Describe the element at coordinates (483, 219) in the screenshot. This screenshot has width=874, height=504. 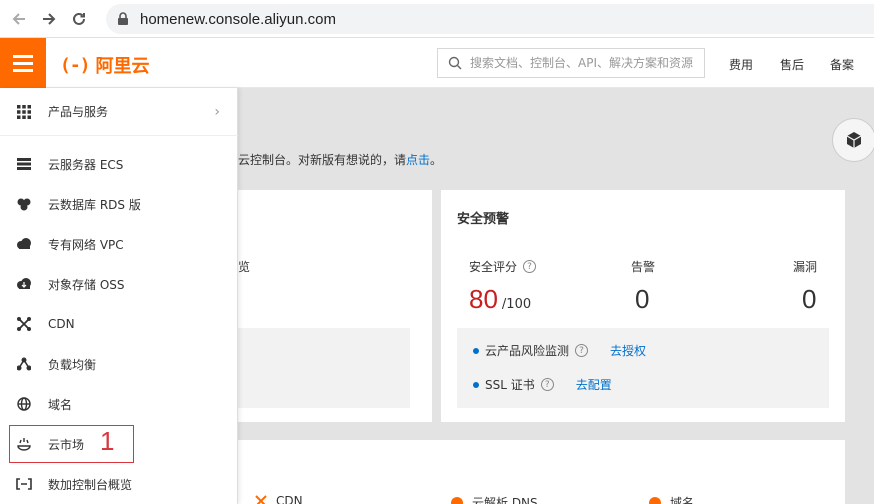
I see `security-title: 安全预警` at that location.